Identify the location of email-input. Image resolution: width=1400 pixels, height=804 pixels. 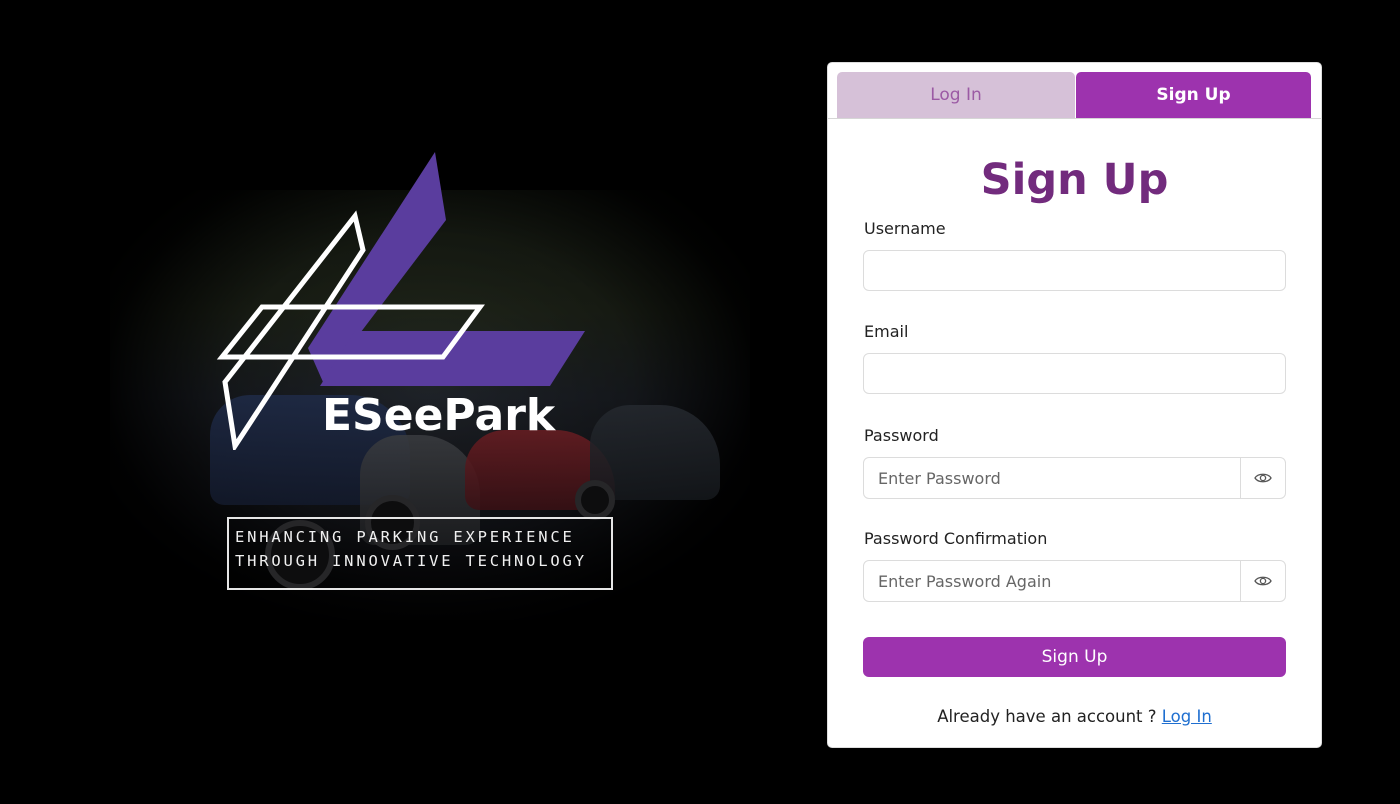
(1074, 373).